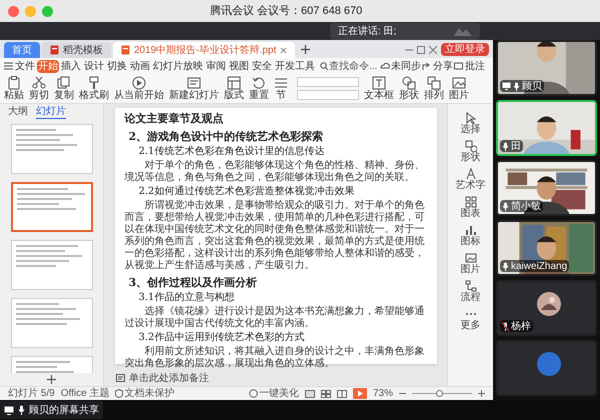  I want to click on file-tab: 首页, so click(22, 50).